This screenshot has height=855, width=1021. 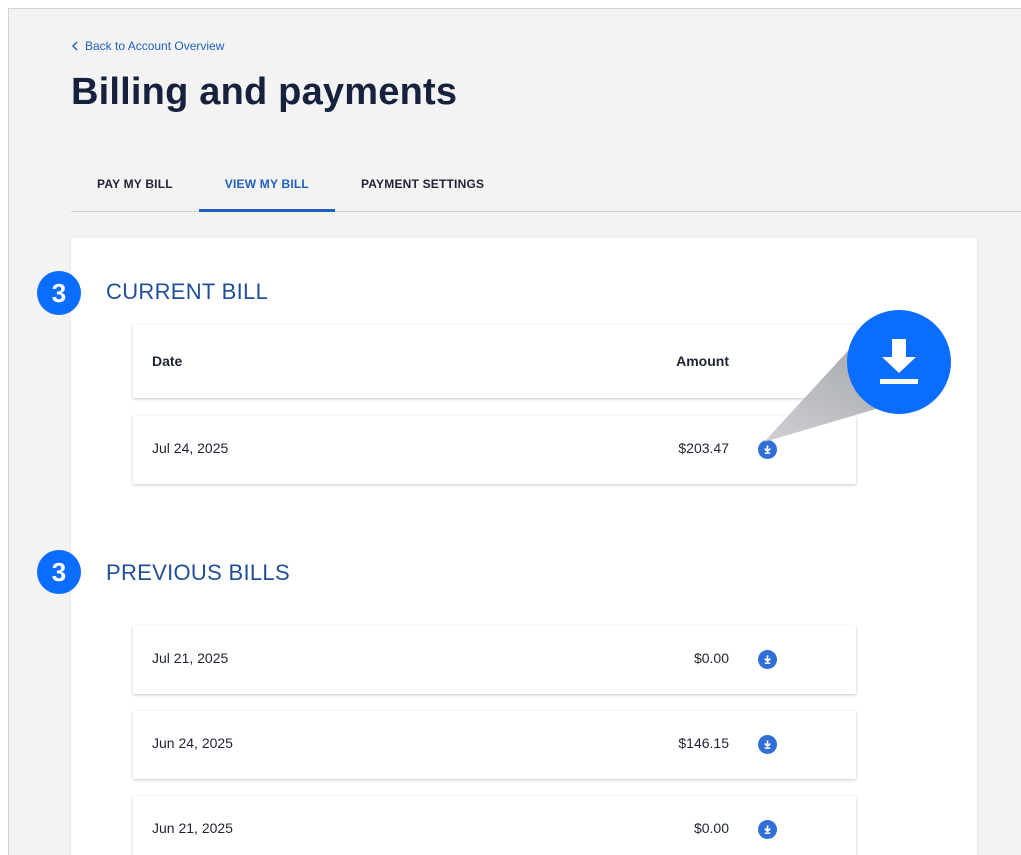 What do you see at coordinates (266, 190) in the screenshot?
I see `tab-view-my-bill: VIEW MY BILL` at bounding box center [266, 190].